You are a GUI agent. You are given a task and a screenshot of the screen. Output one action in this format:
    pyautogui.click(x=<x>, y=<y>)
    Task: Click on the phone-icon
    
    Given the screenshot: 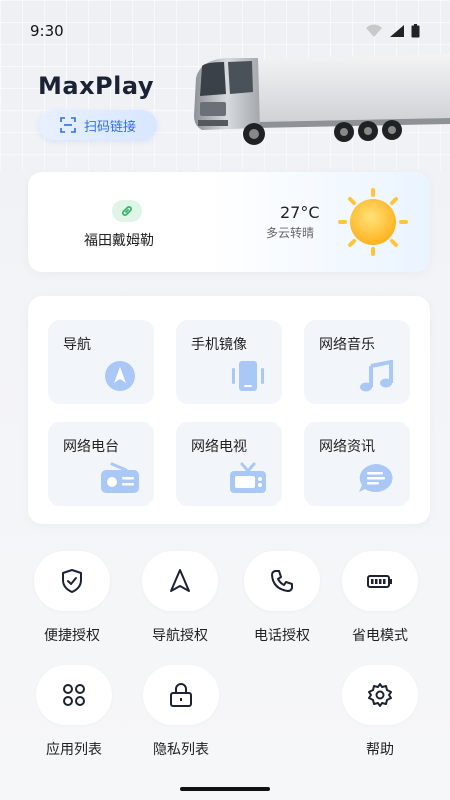 What is the action you would take?
    pyautogui.click(x=282, y=581)
    